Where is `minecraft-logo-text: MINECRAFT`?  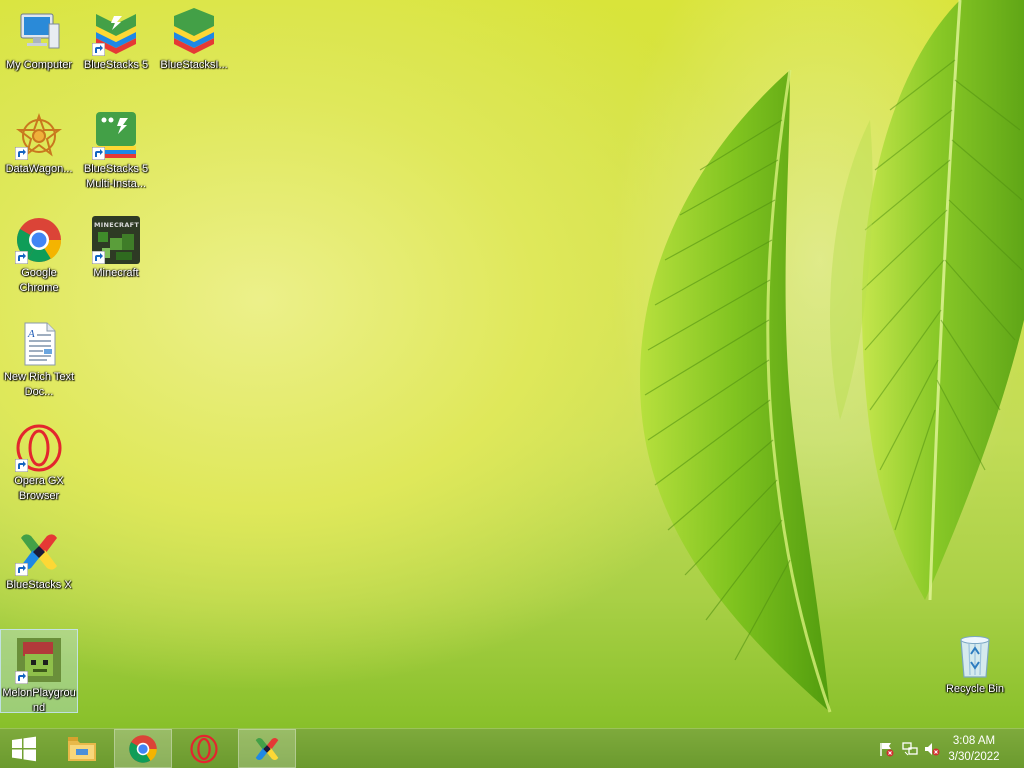
minecraft-logo-text: MINECRAFT is located at coordinates (117, 225).